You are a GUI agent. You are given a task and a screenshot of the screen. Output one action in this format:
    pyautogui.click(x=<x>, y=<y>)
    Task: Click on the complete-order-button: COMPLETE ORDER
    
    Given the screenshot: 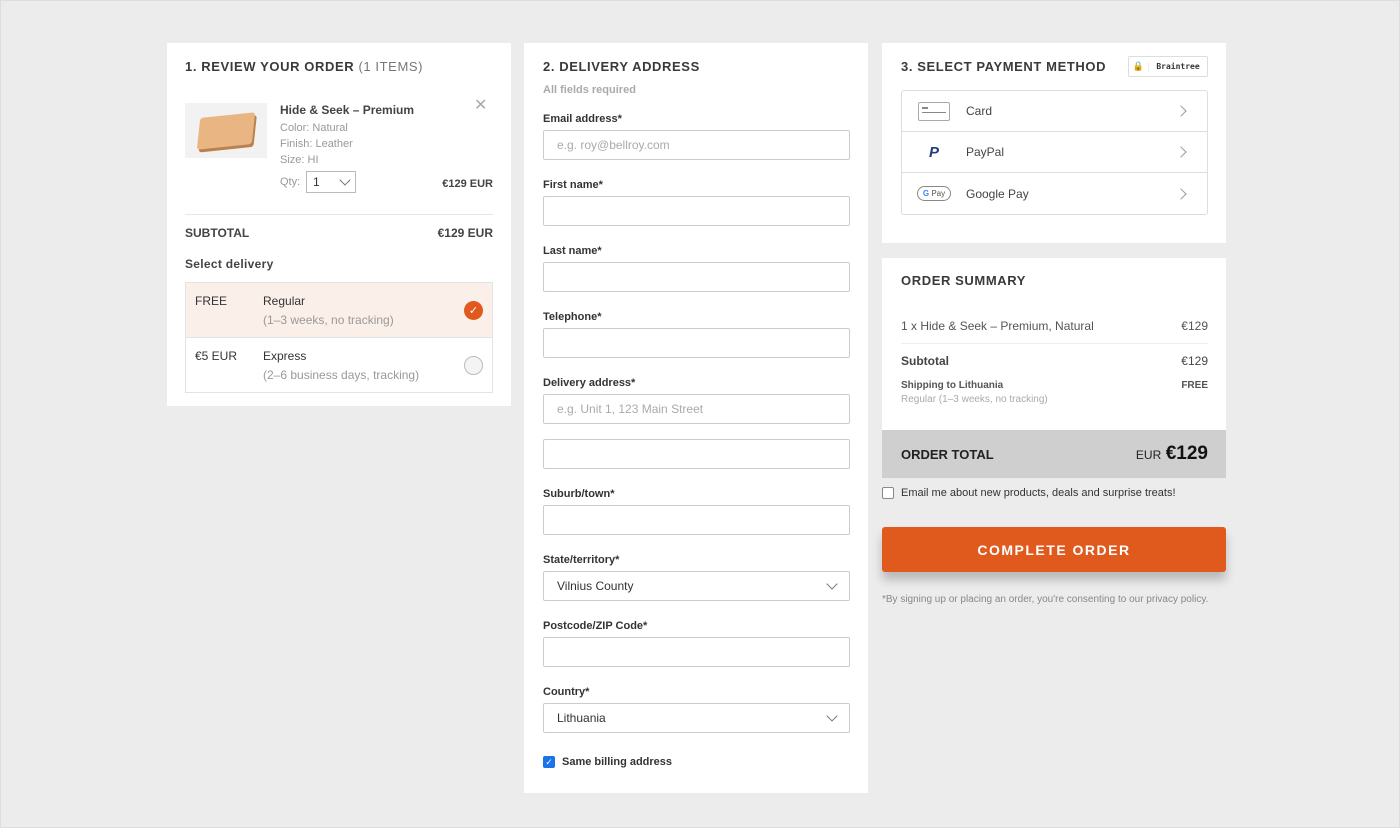 What is the action you would take?
    pyautogui.click(x=1054, y=549)
    